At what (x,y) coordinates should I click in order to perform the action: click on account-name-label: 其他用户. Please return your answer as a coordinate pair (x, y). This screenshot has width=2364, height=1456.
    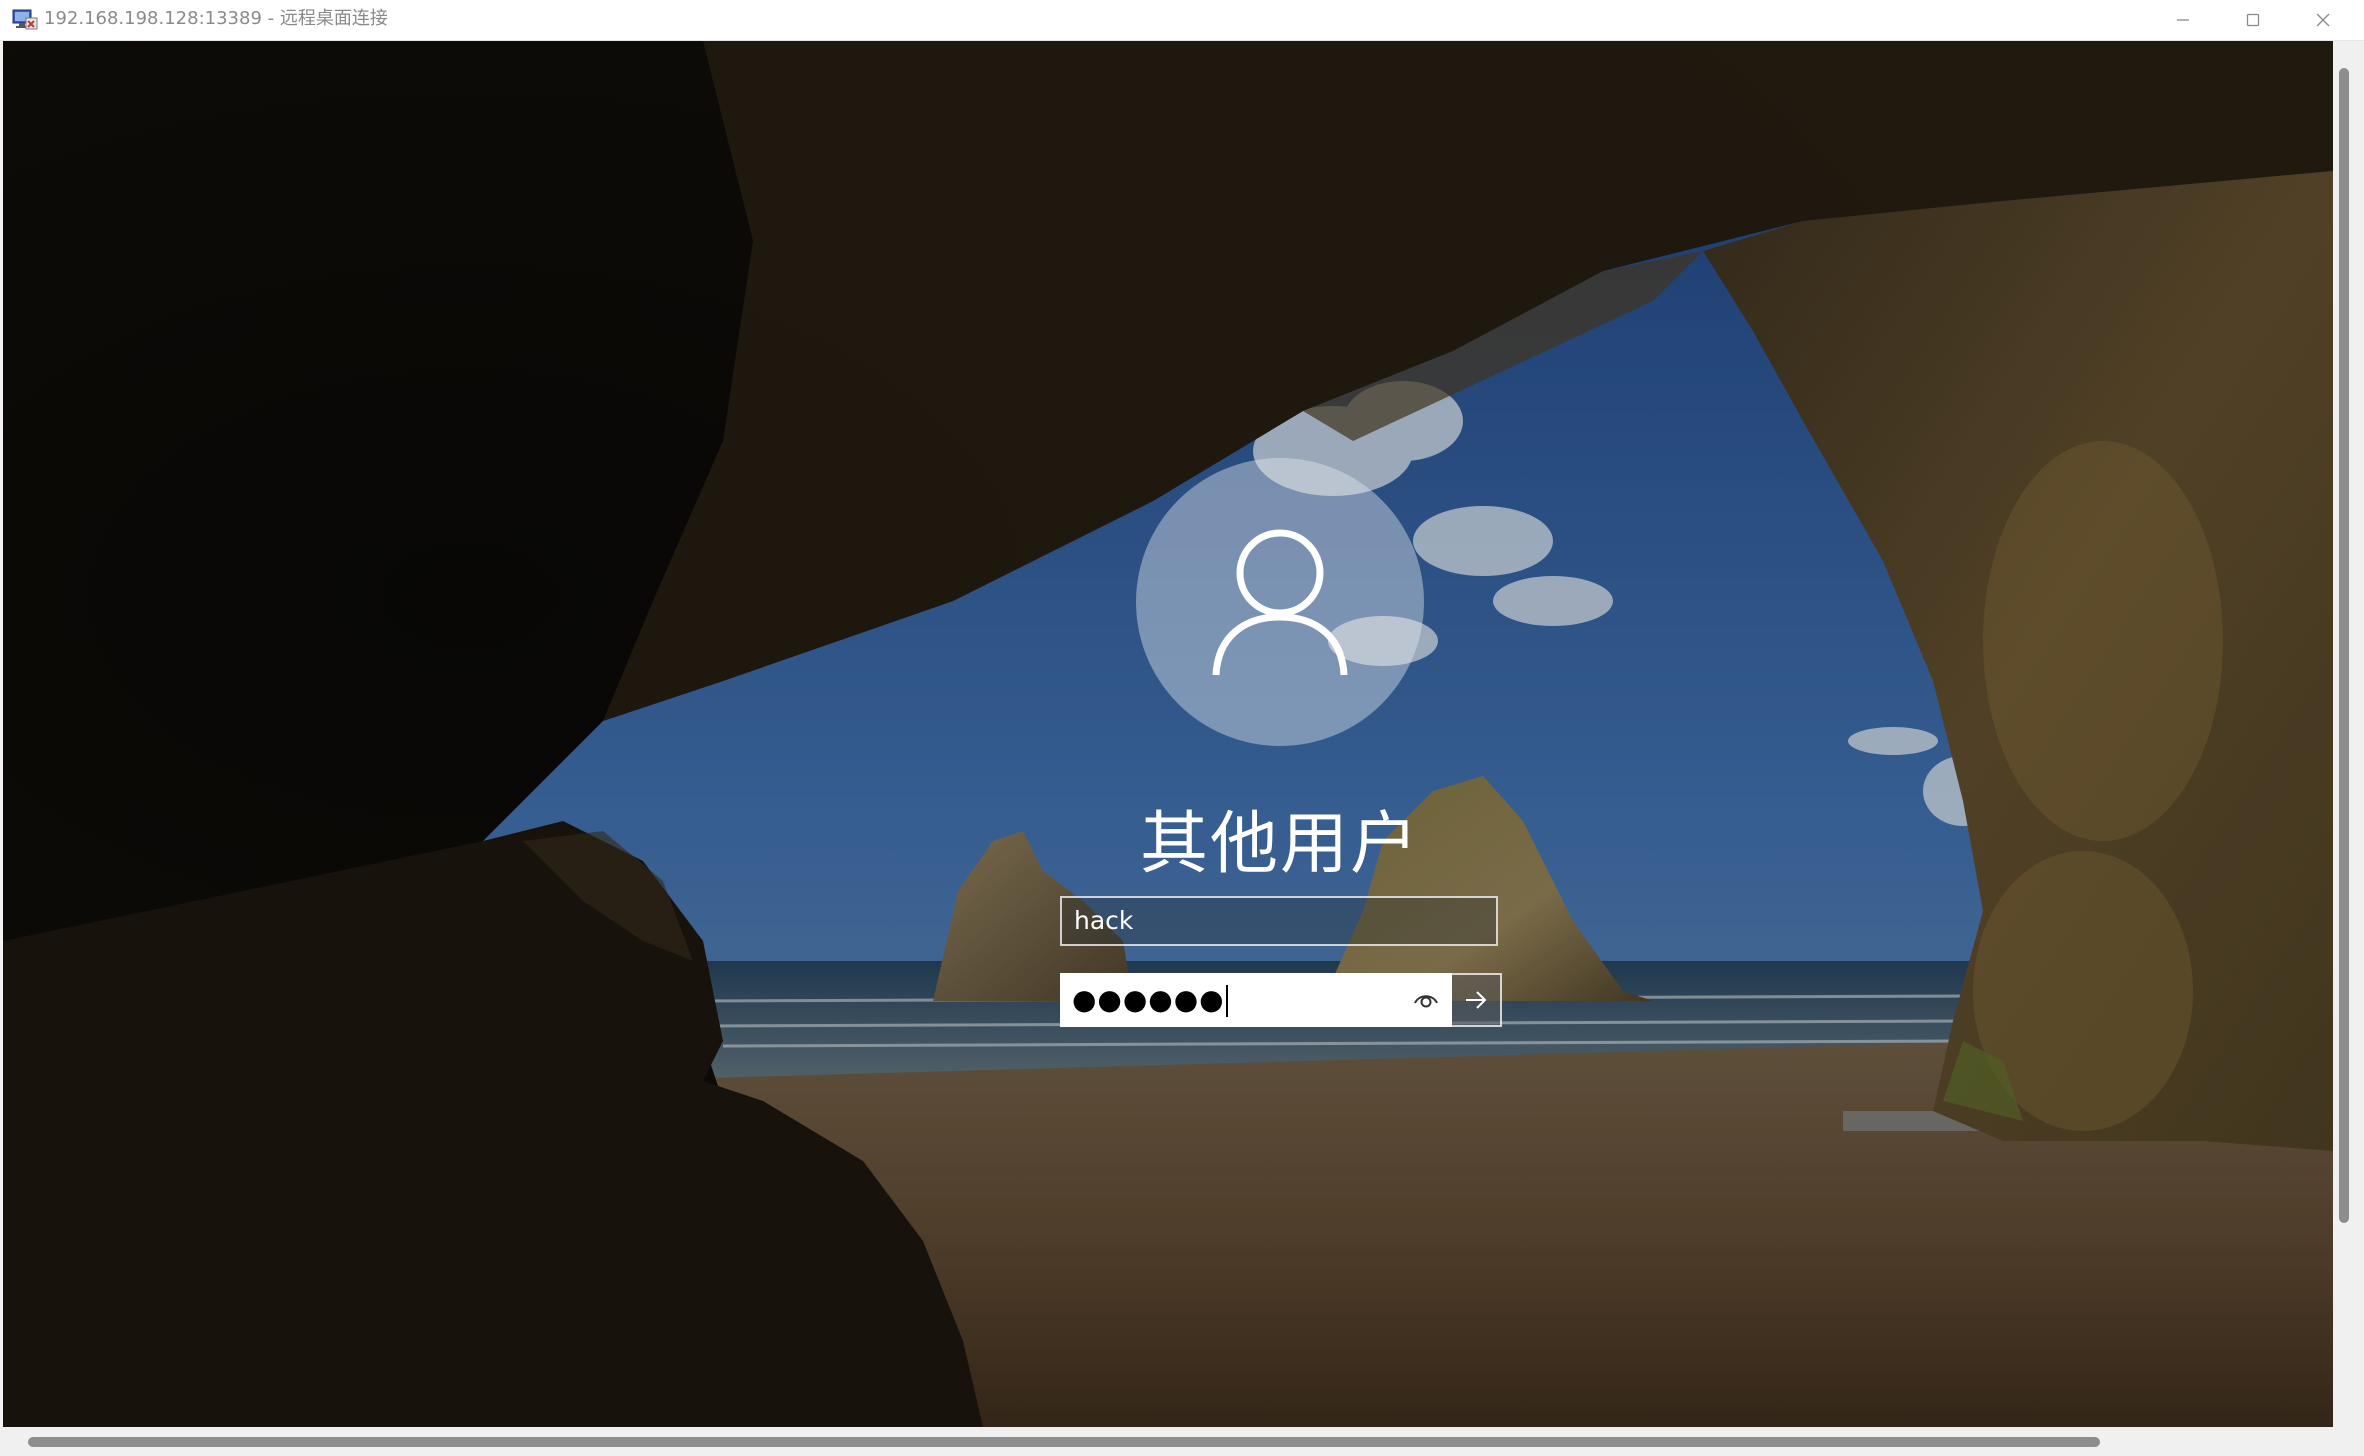
    Looking at the image, I should click on (1279, 844).